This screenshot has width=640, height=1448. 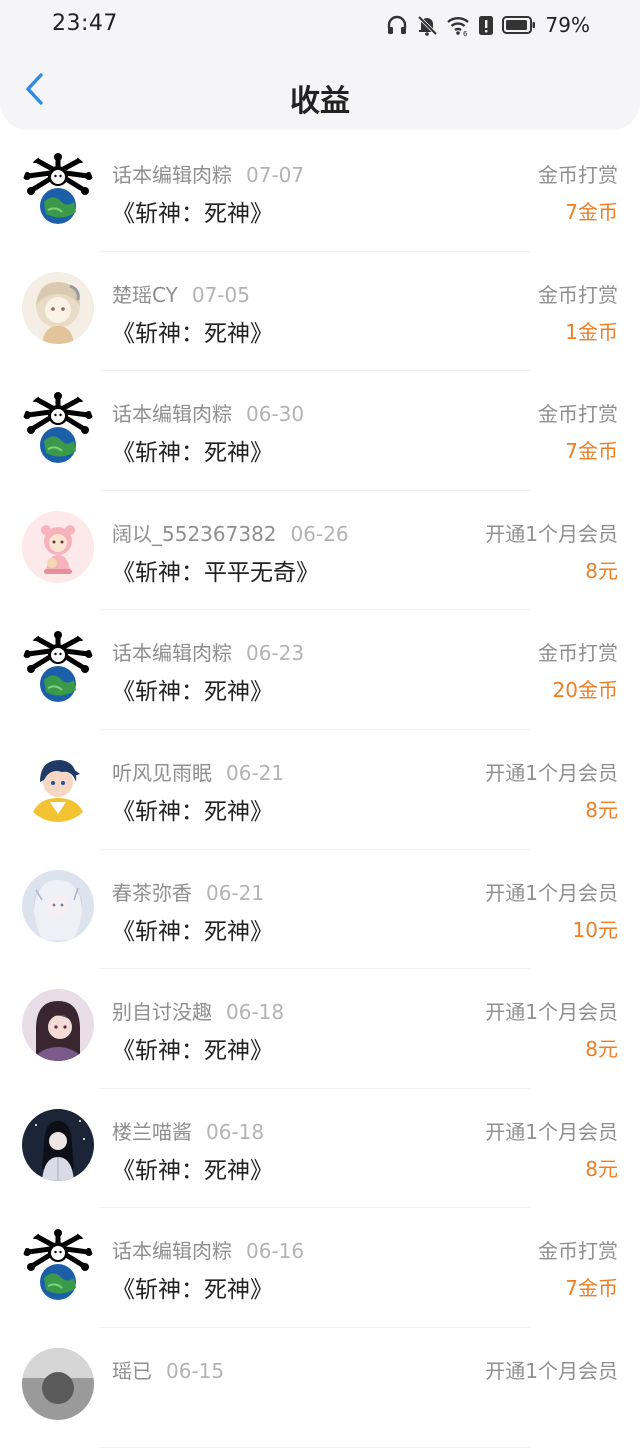 I want to click on battery-icon, so click(x=518, y=25).